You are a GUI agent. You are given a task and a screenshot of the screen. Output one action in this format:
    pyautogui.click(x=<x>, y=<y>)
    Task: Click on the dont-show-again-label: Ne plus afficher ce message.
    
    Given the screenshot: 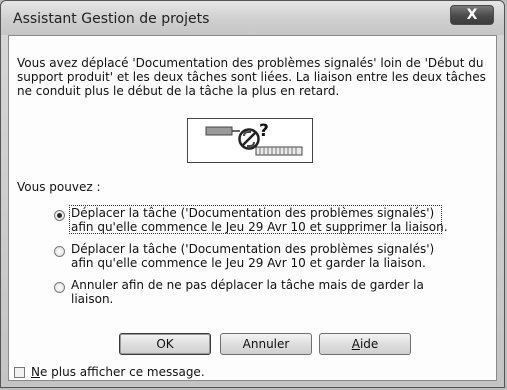 What is the action you would take?
    pyautogui.click(x=118, y=372)
    